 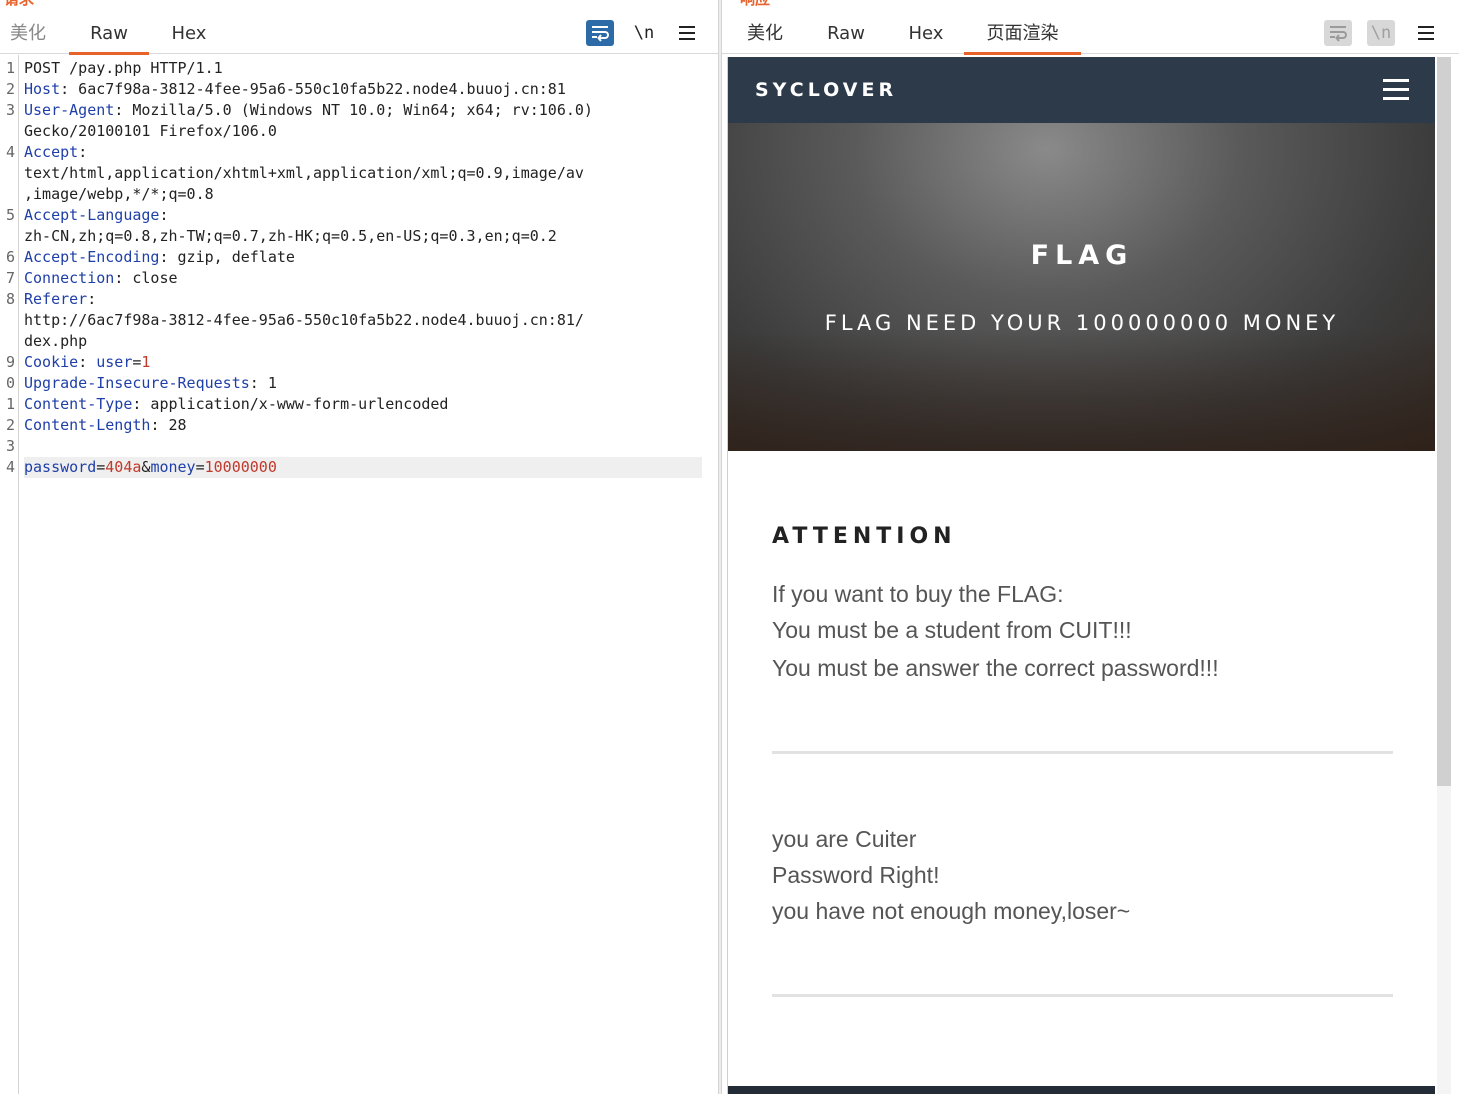 What do you see at coordinates (123, 467) in the screenshot?
I see `param-password-value: 404a` at bounding box center [123, 467].